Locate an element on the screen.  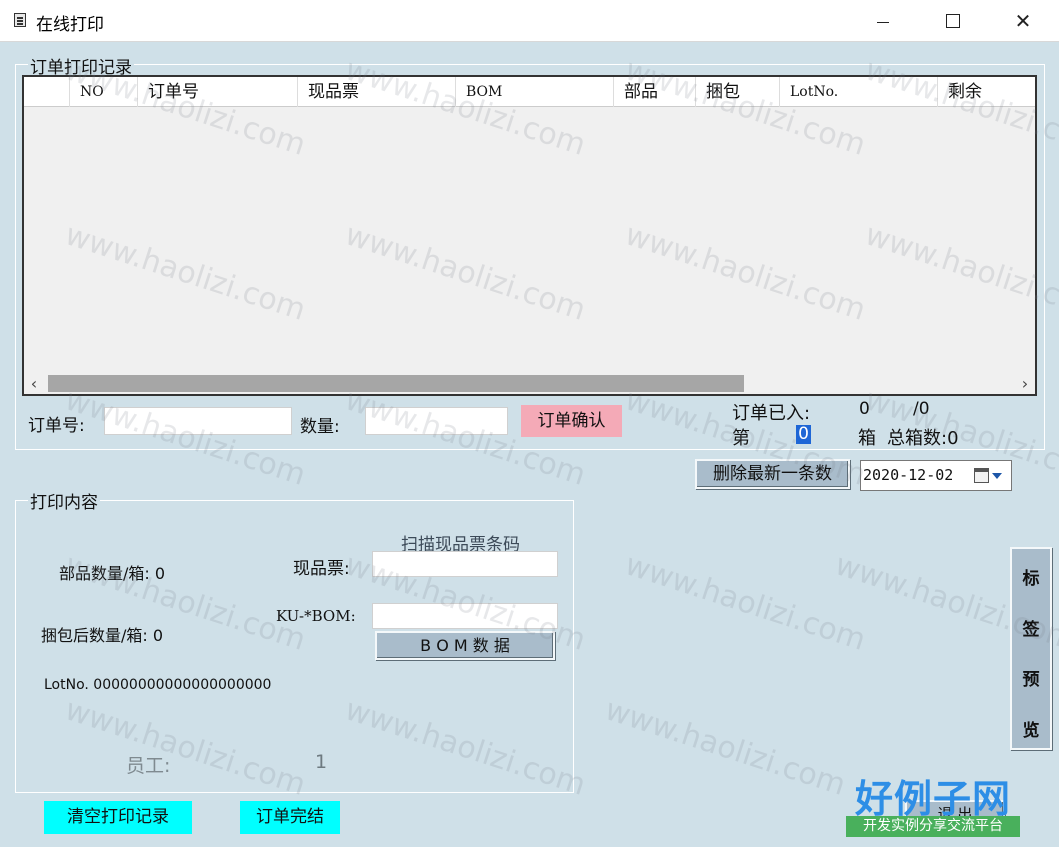
col-parts: 部品 is located at coordinates (655, 92).